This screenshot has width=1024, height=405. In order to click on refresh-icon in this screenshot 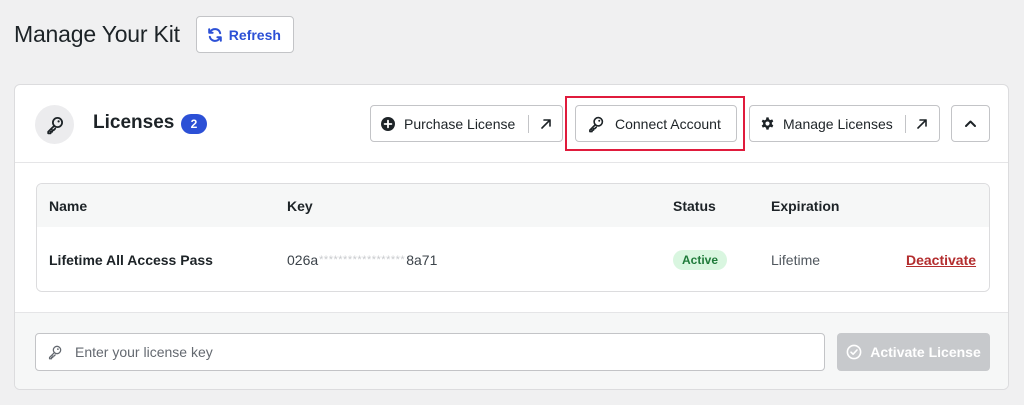, I will do `click(214, 34)`.